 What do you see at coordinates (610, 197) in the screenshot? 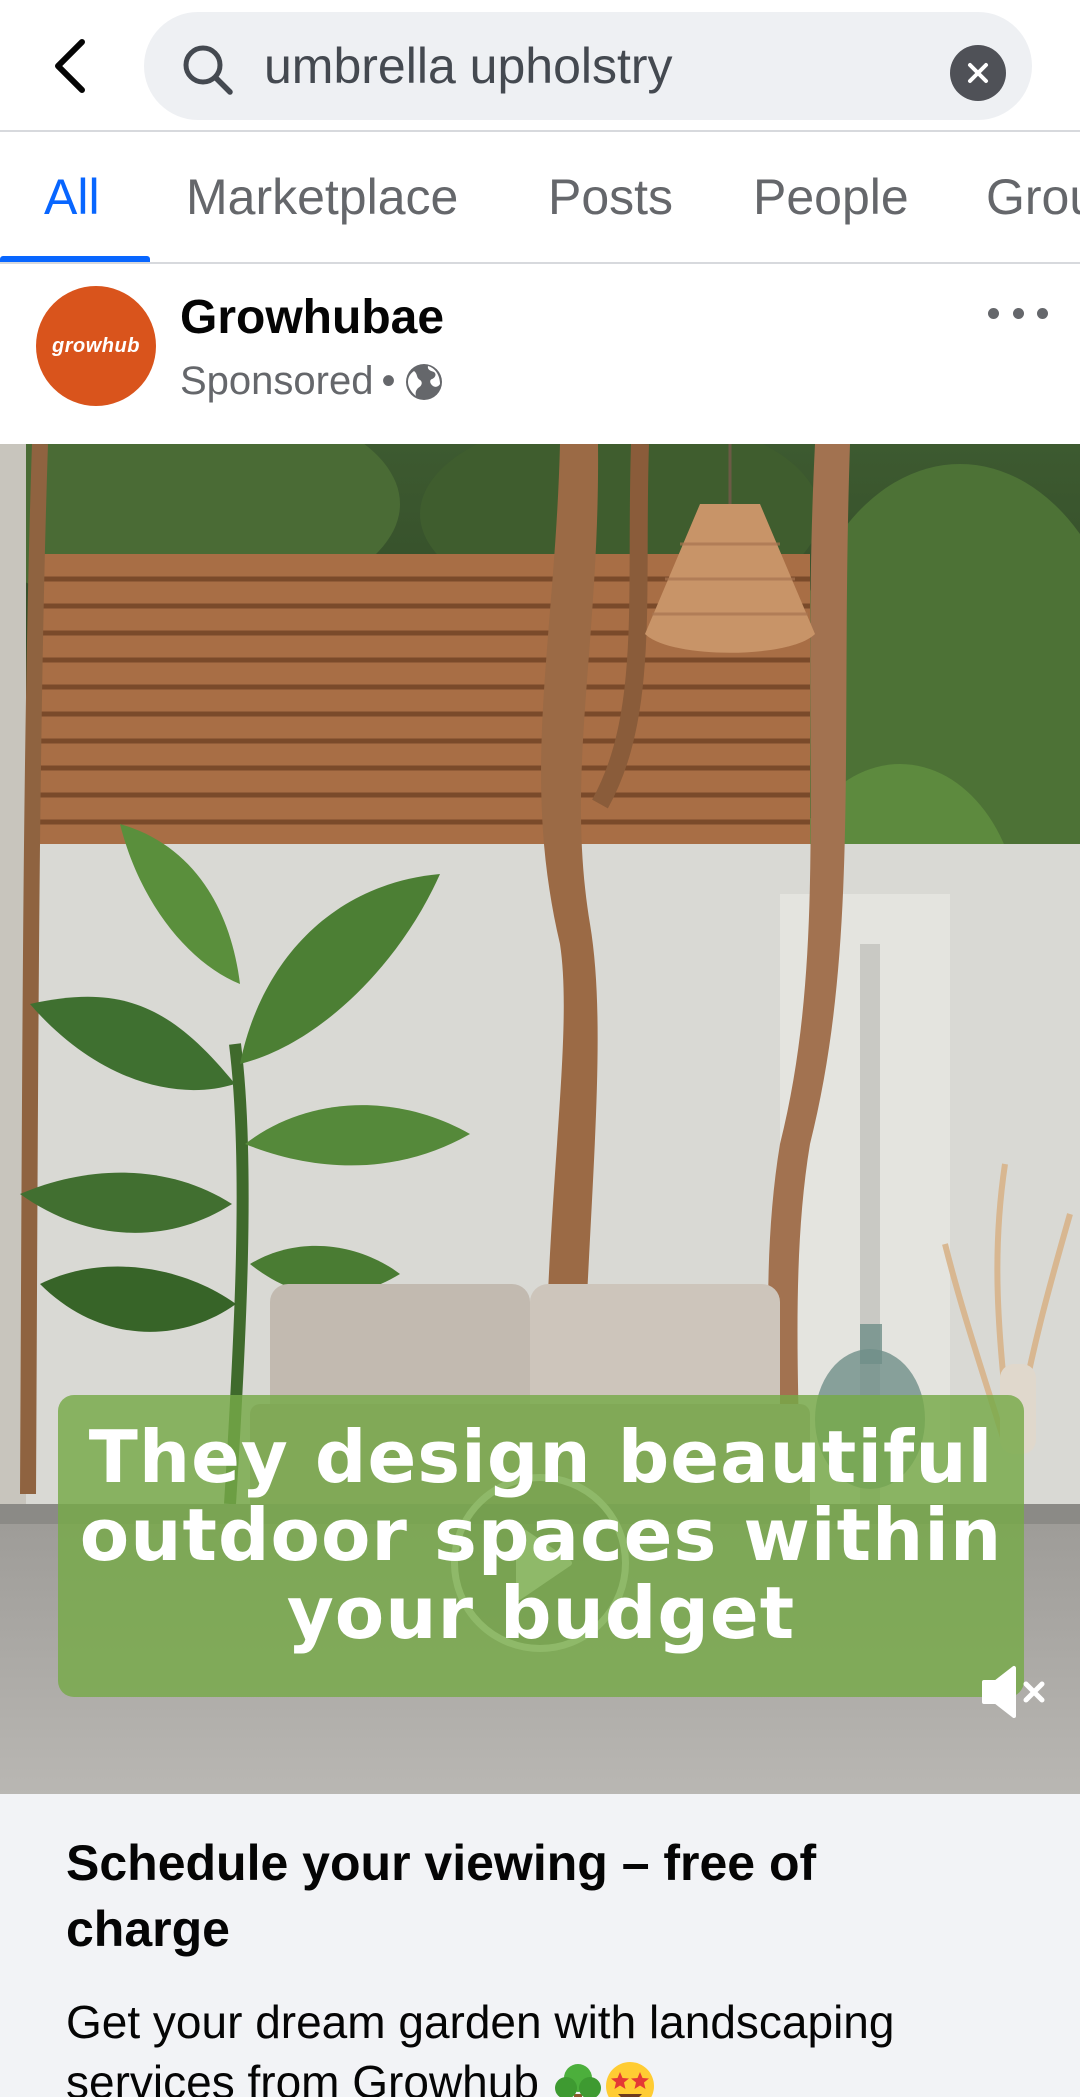
I see `tab-posts: Posts` at bounding box center [610, 197].